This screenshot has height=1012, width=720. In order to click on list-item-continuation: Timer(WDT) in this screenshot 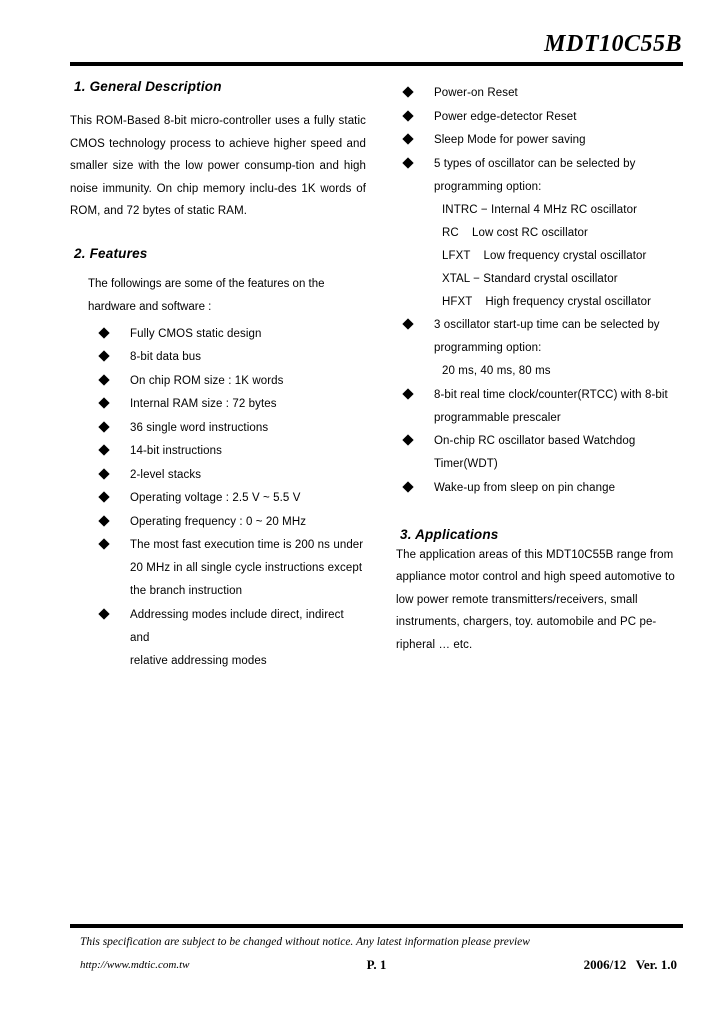, I will do `click(466, 464)`.